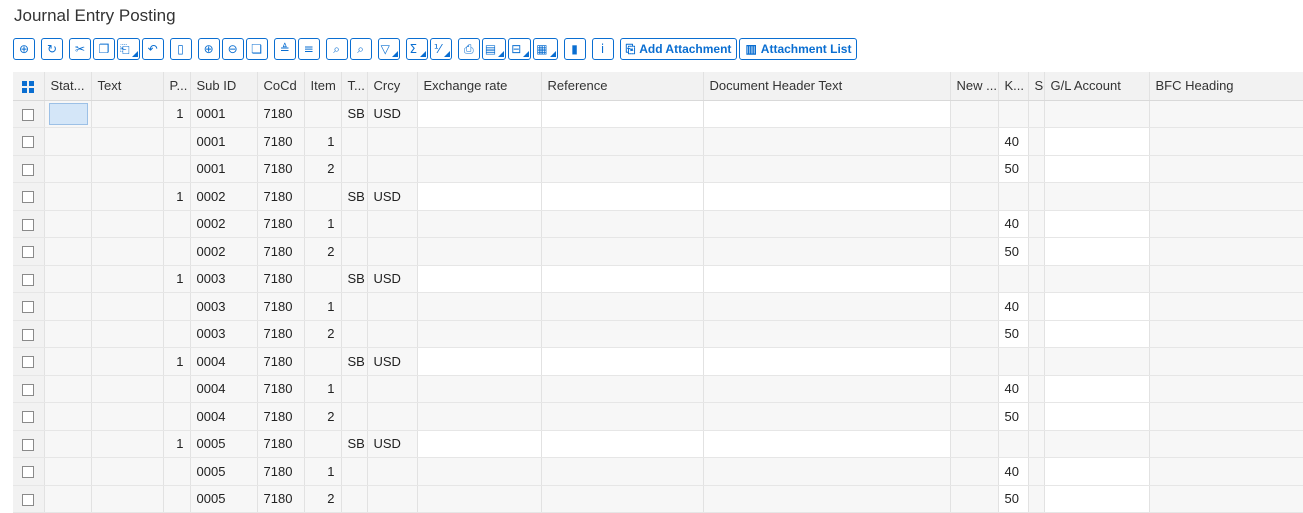 The height and width of the screenshot is (513, 1303). What do you see at coordinates (80, 49) in the screenshot?
I see `cut-button: ✂` at bounding box center [80, 49].